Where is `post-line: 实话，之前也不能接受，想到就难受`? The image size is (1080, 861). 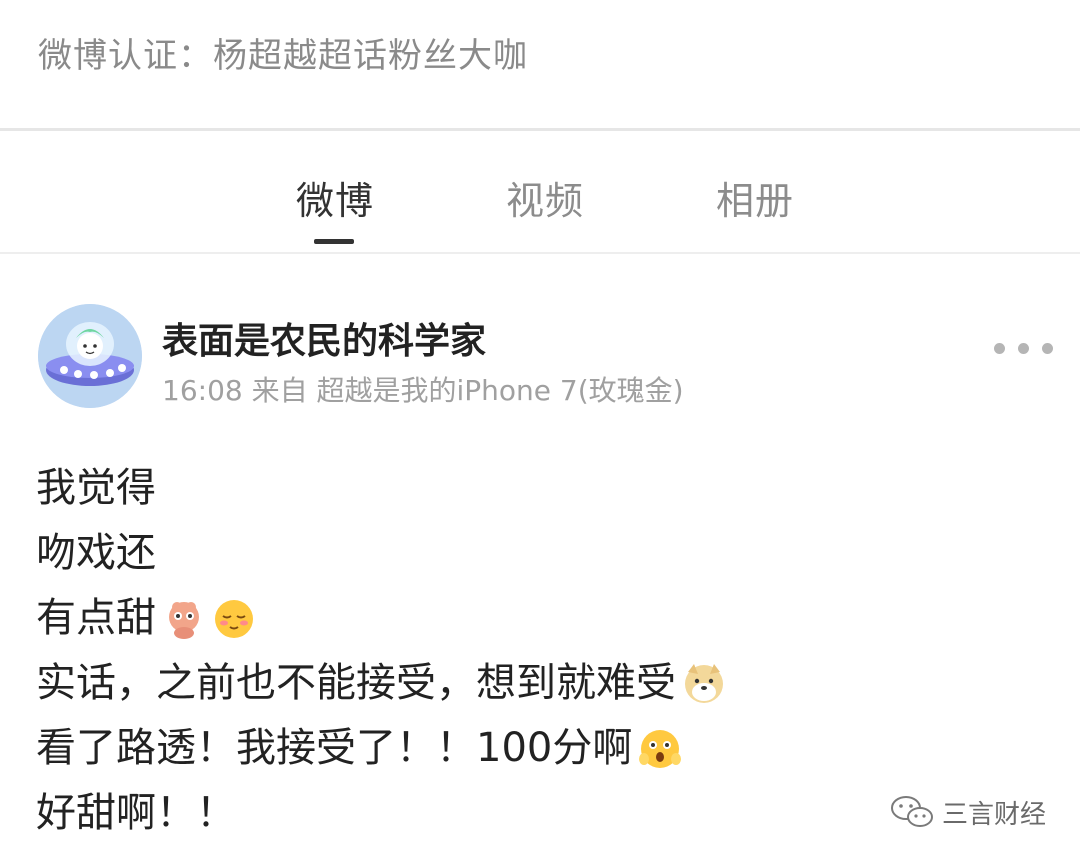
post-line: 实话，之前也不能接受，想到就难受 is located at coordinates (536, 683).